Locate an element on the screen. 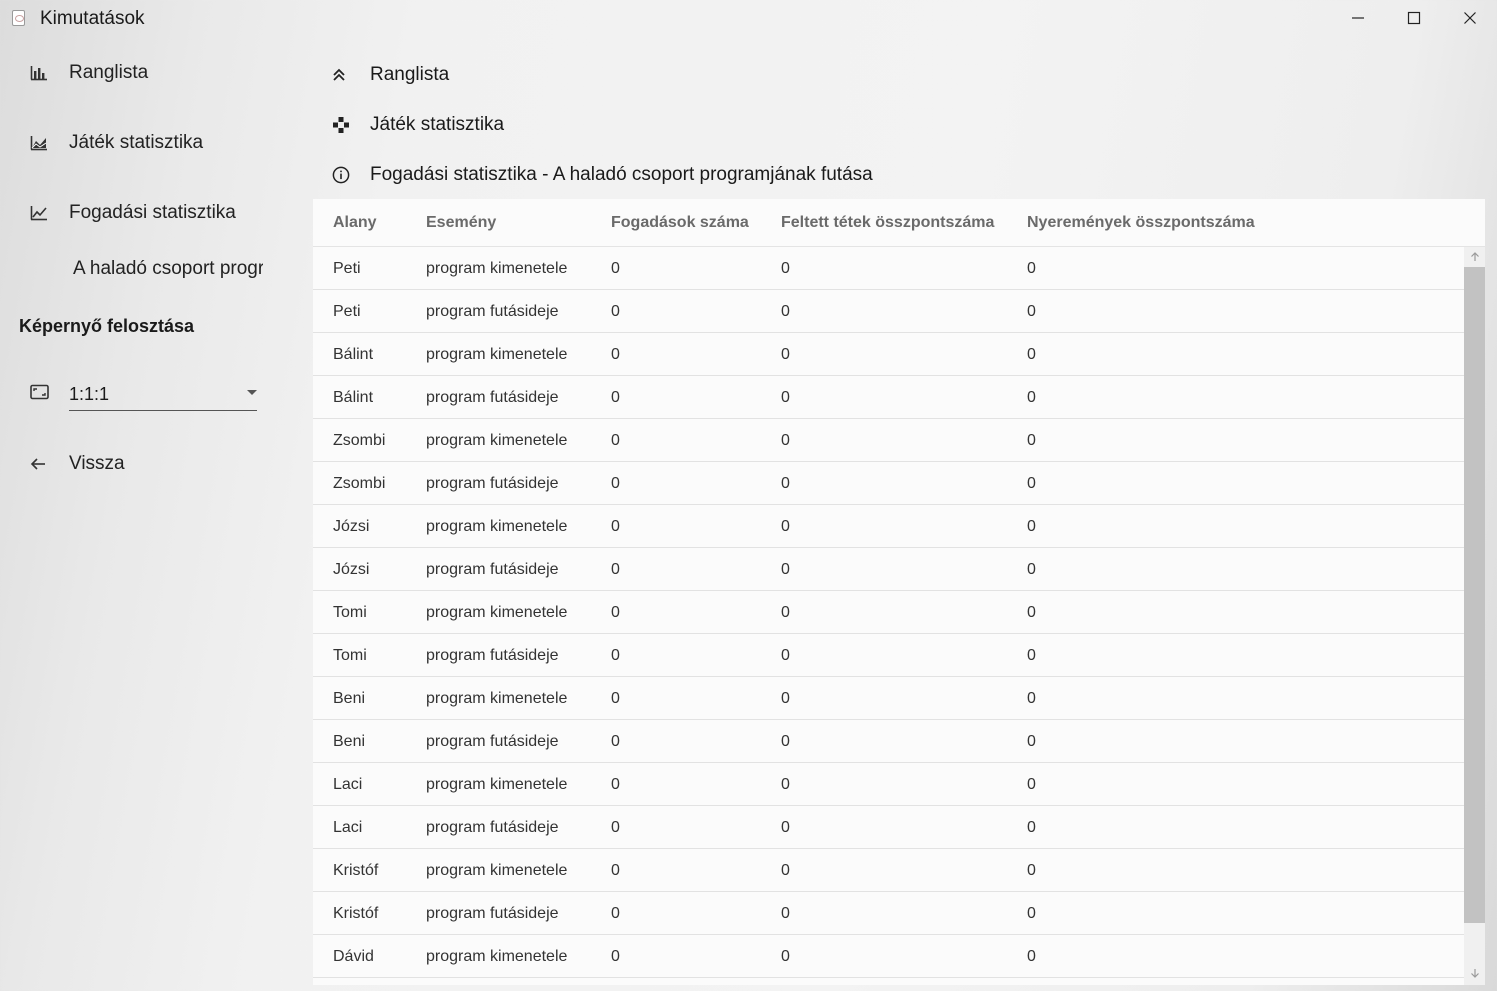 Image resolution: width=1497 pixels, height=991 pixels. main-item-jatek-statisztika: Játék statisztika is located at coordinates (418, 125).